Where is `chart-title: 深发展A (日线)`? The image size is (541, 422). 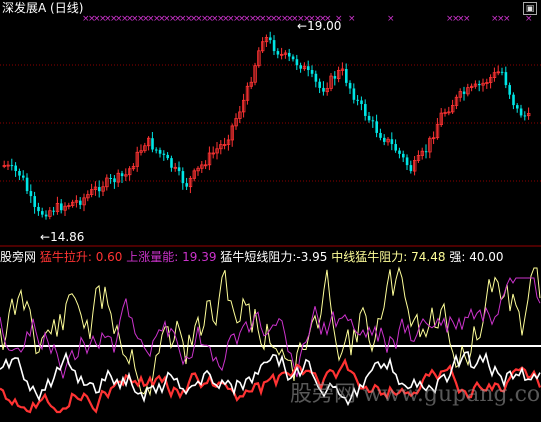 chart-title: 深发展A (日线) is located at coordinates (43, 8).